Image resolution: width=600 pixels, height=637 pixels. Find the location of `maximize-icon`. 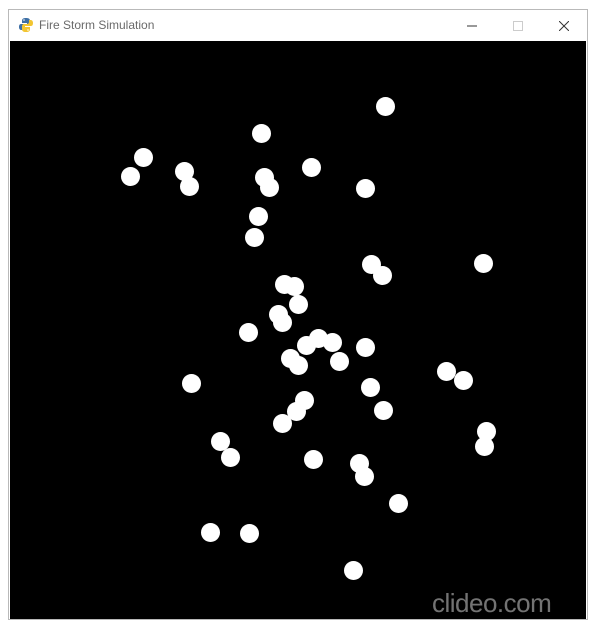

maximize-icon is located at coordinates (518, 25).